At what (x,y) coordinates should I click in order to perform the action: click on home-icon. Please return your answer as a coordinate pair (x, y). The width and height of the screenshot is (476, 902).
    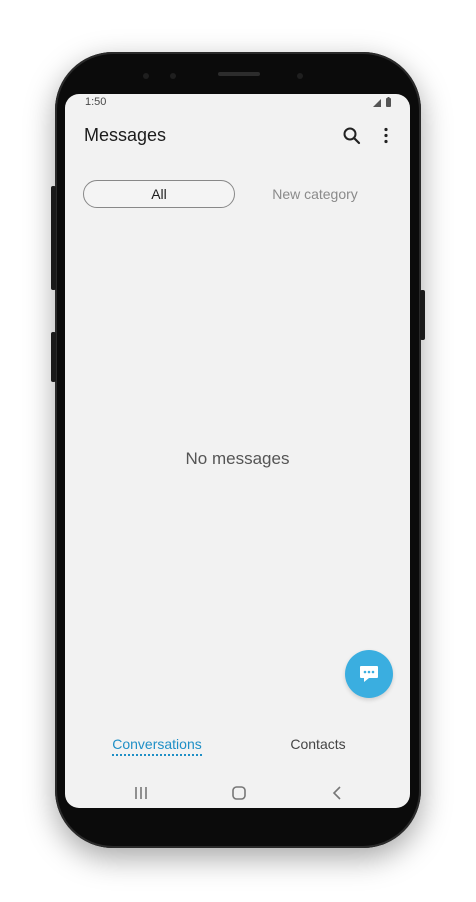
    Looking at the image, I should click on (239, 793).